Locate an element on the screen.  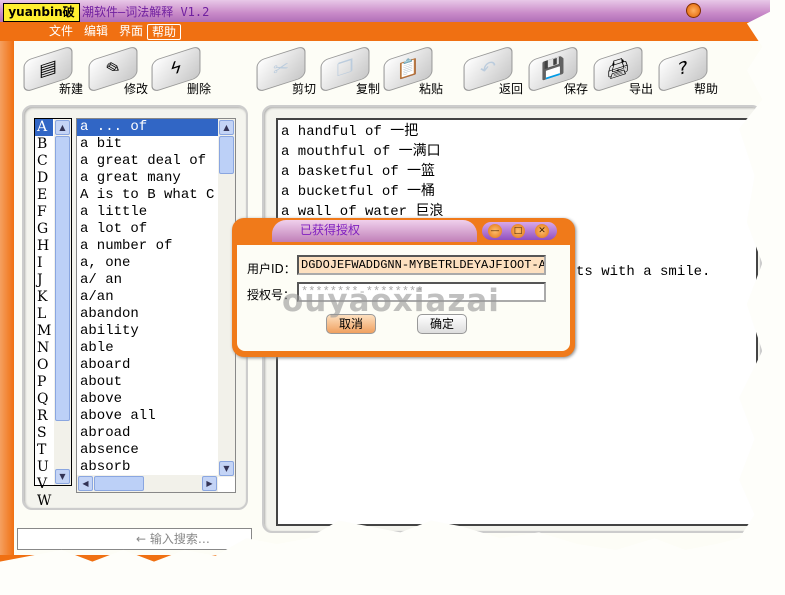
status-text: 前记 is located at coordinates (72, 571).